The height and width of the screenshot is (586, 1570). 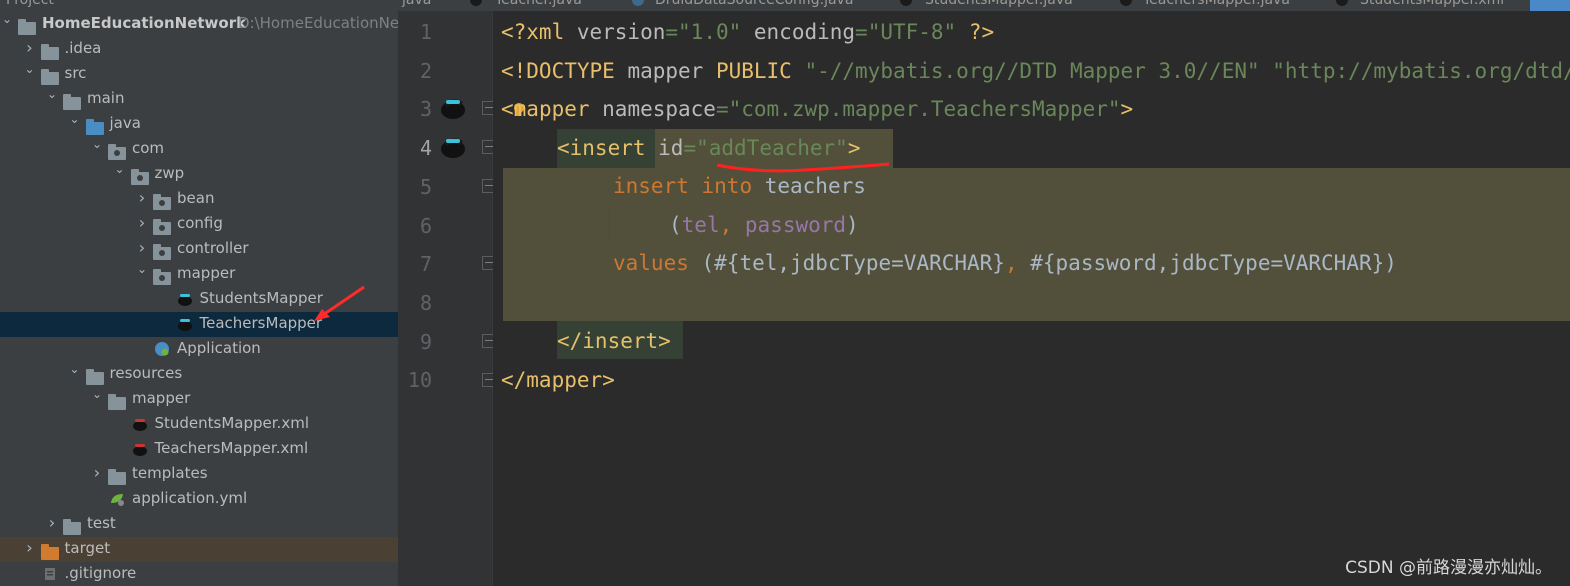 What do you see at coordinates (425, 302) in the screenshot?
I see `line-number: 8` at bounding box center [425, 302].